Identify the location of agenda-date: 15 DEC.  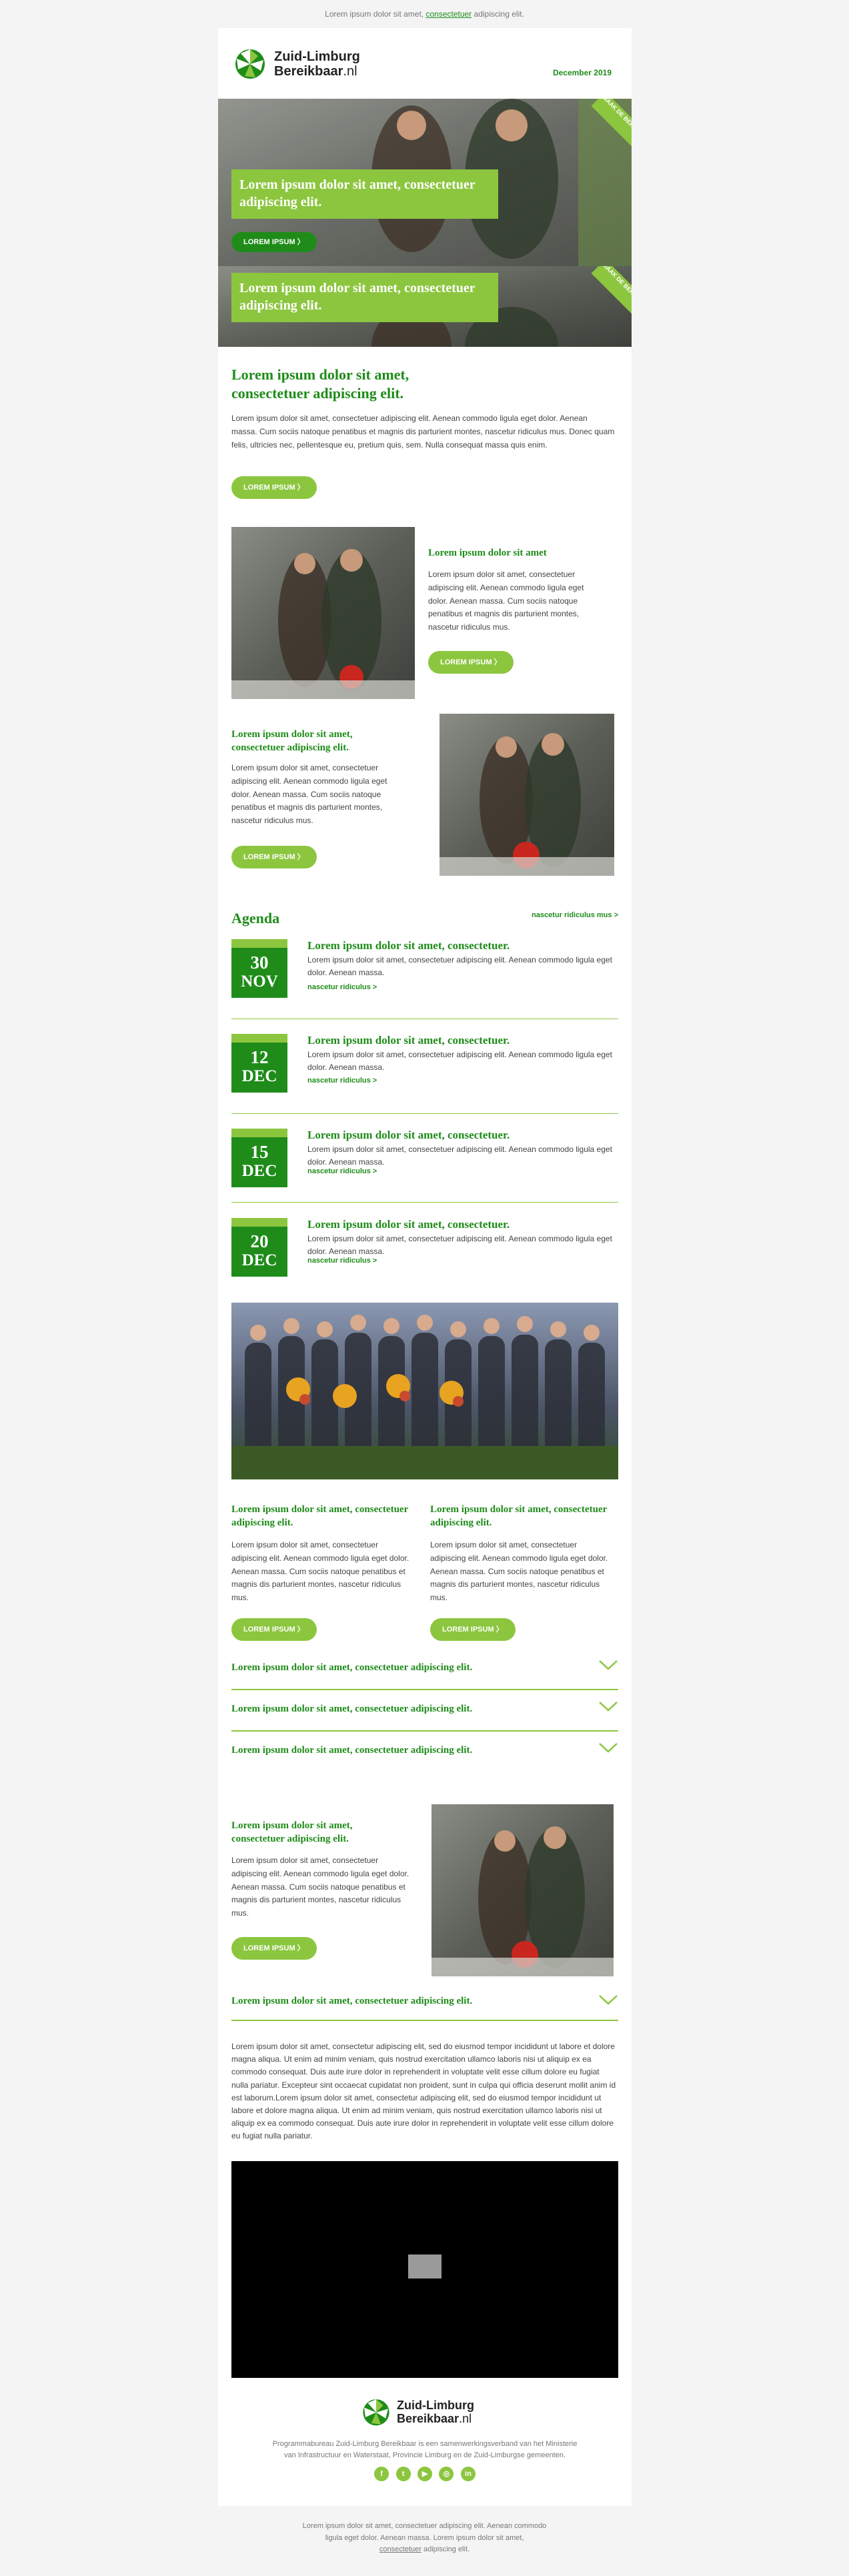
(259, 1158).